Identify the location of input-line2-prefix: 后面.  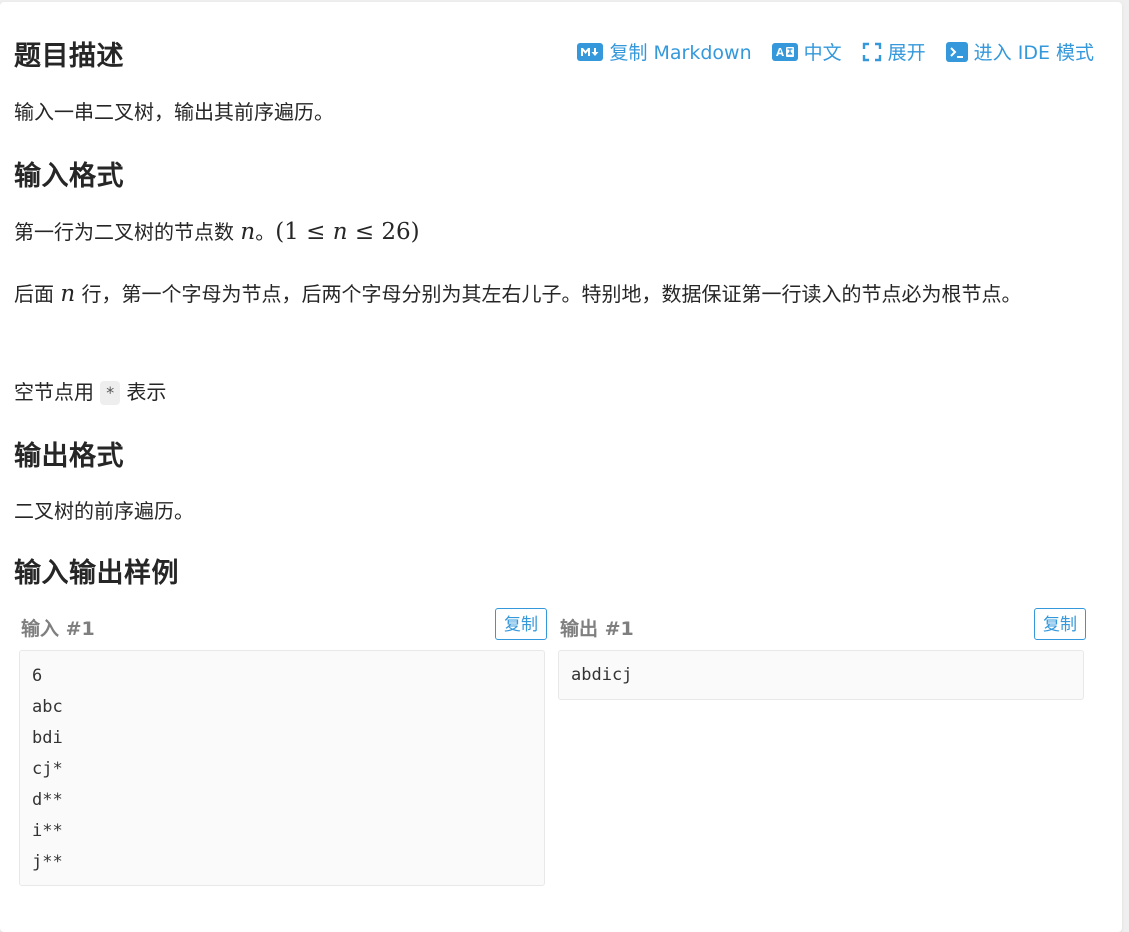
(37, 294).